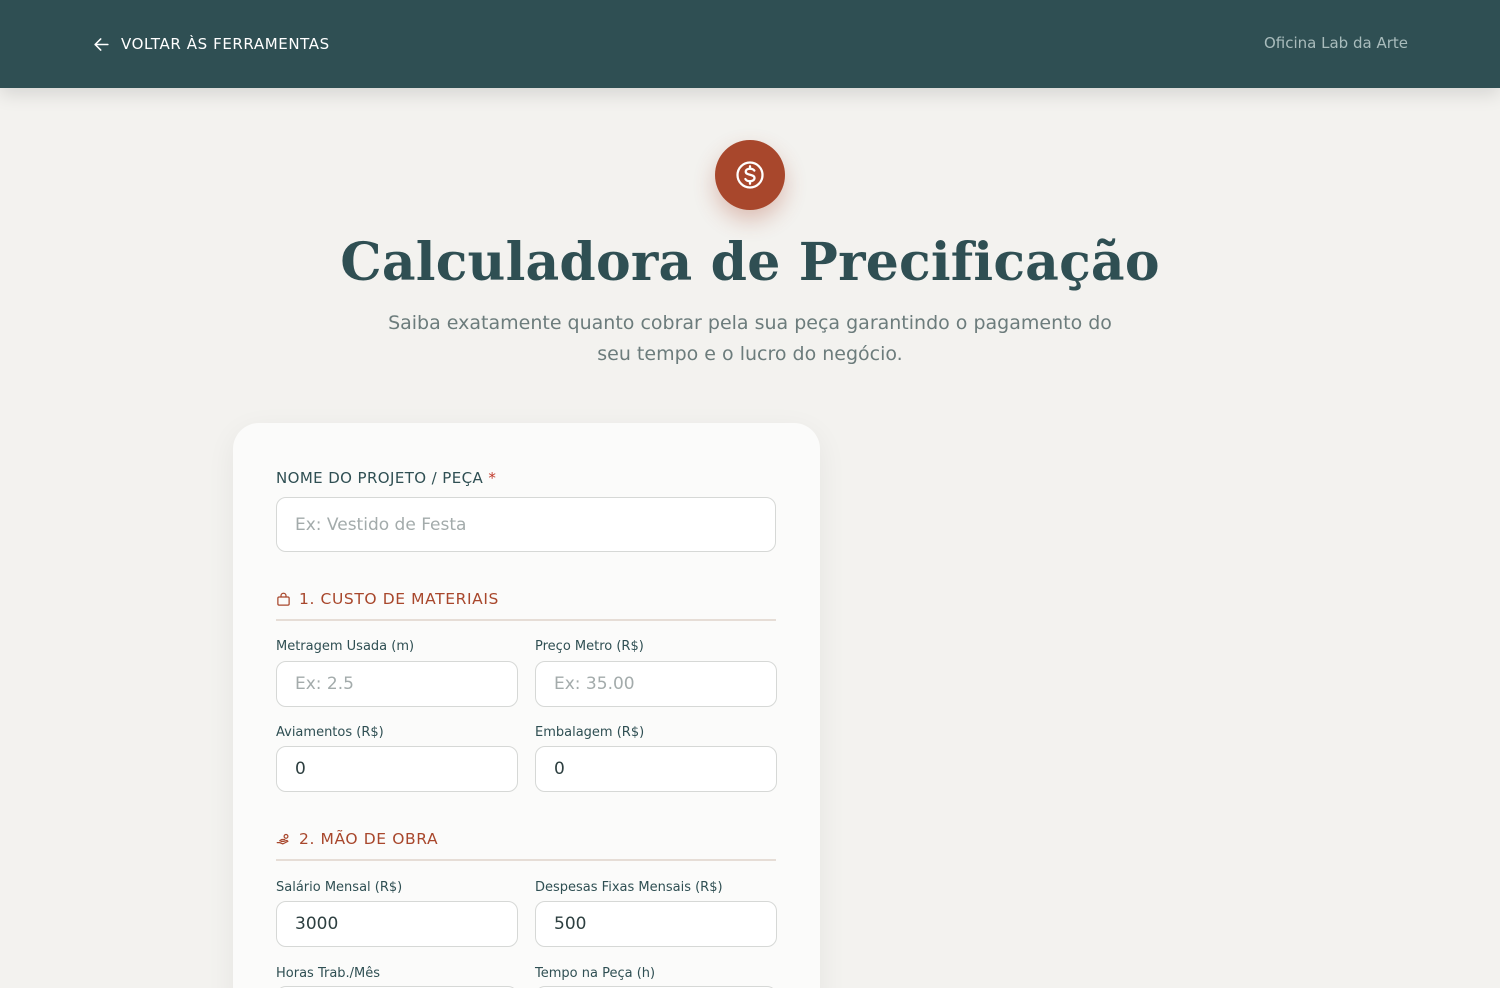  What do you see at coordinates (526, 860) in the screenshot?
I see `labor-section-divider` at bounding box center [526, 860].